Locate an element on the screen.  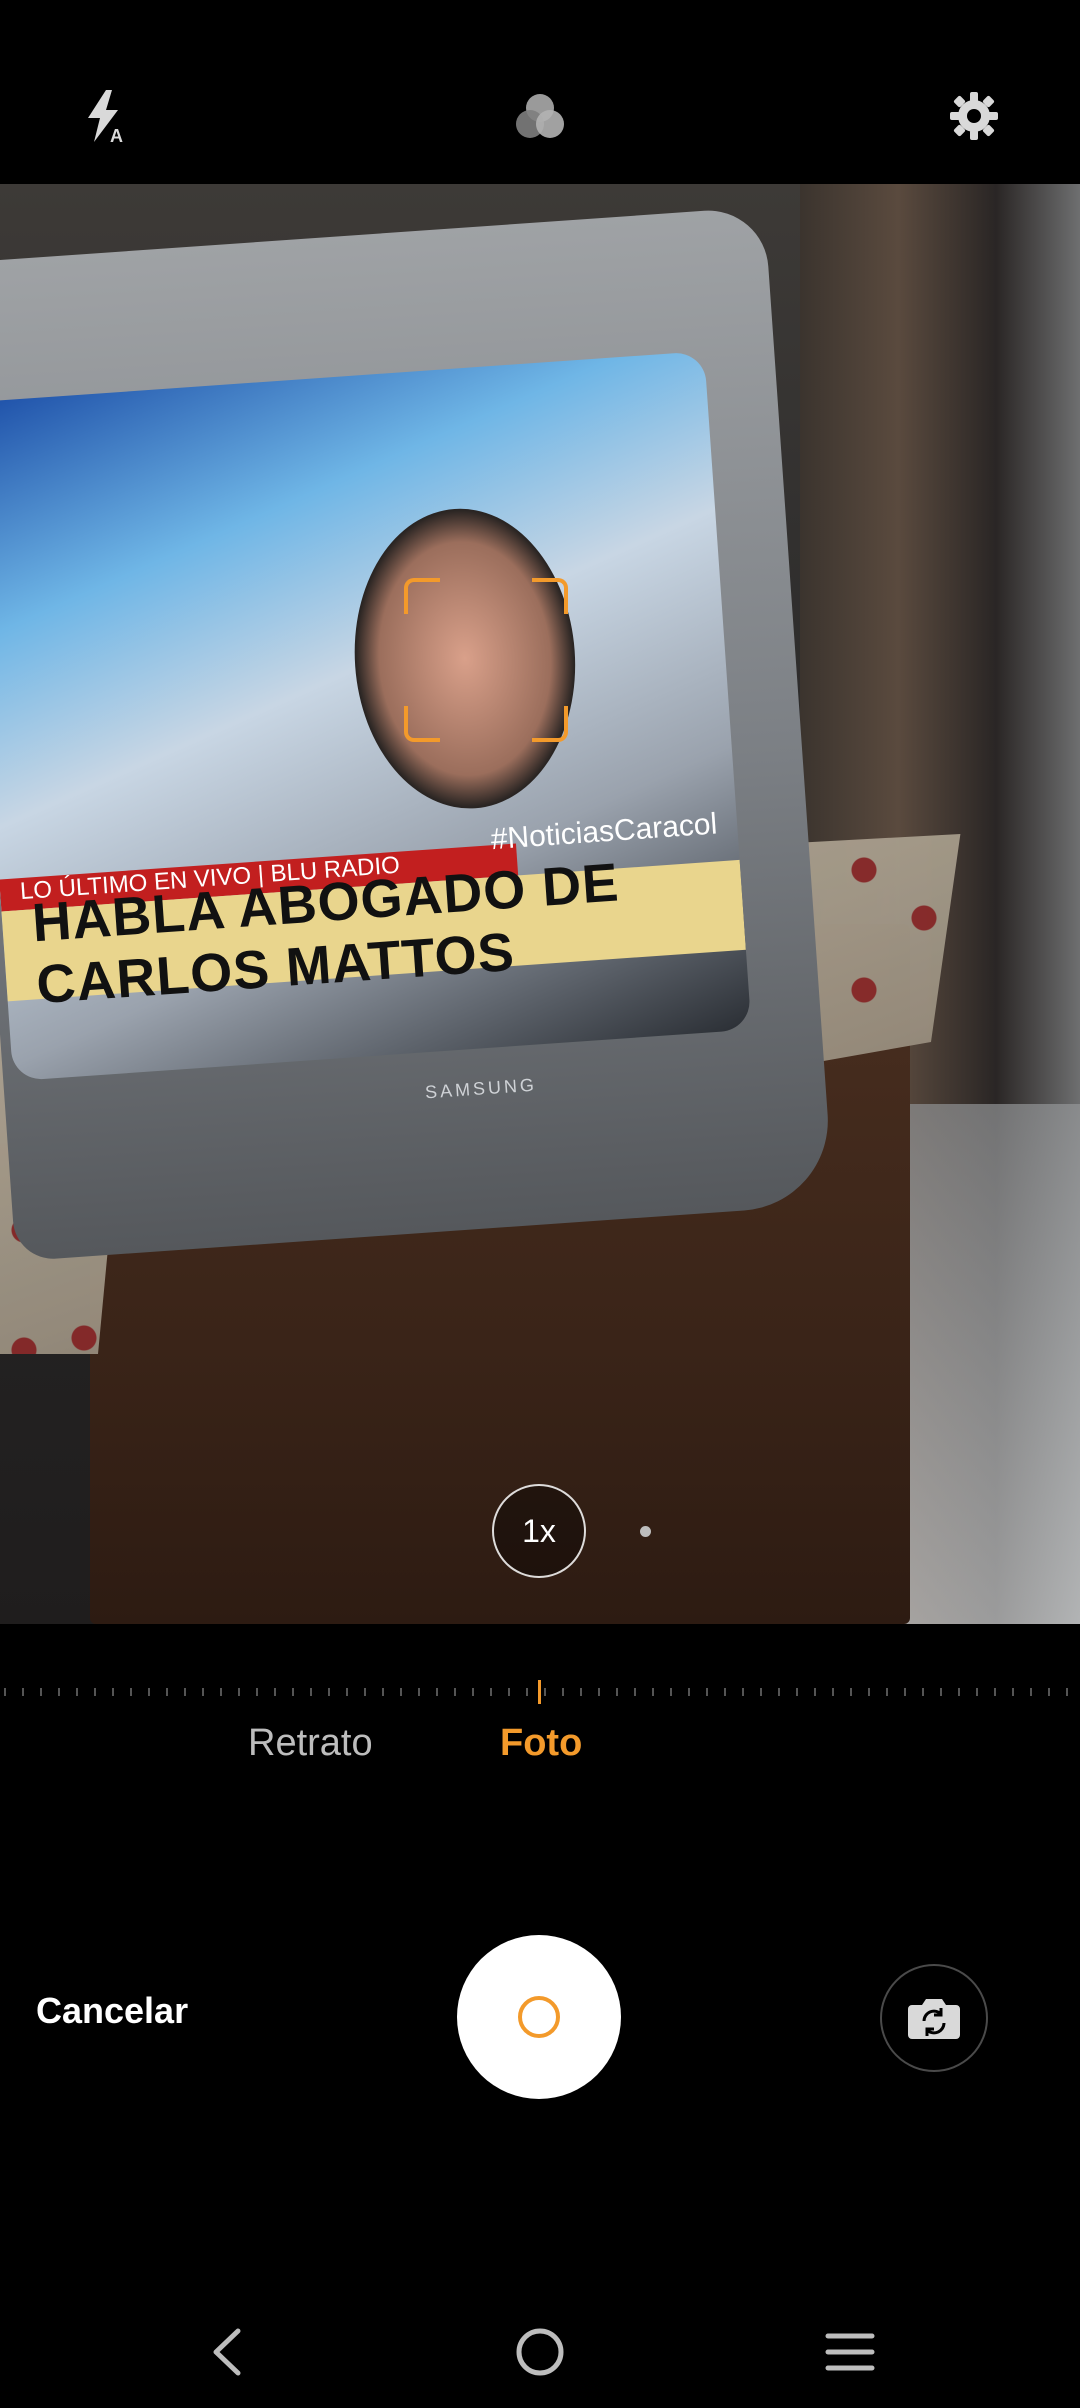
shutter-icon is located at coordinates (539, 2017).